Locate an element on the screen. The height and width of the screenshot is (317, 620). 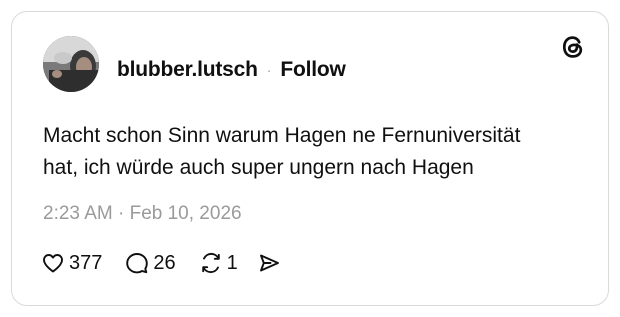
avatar is located at coordinates (71, 64).